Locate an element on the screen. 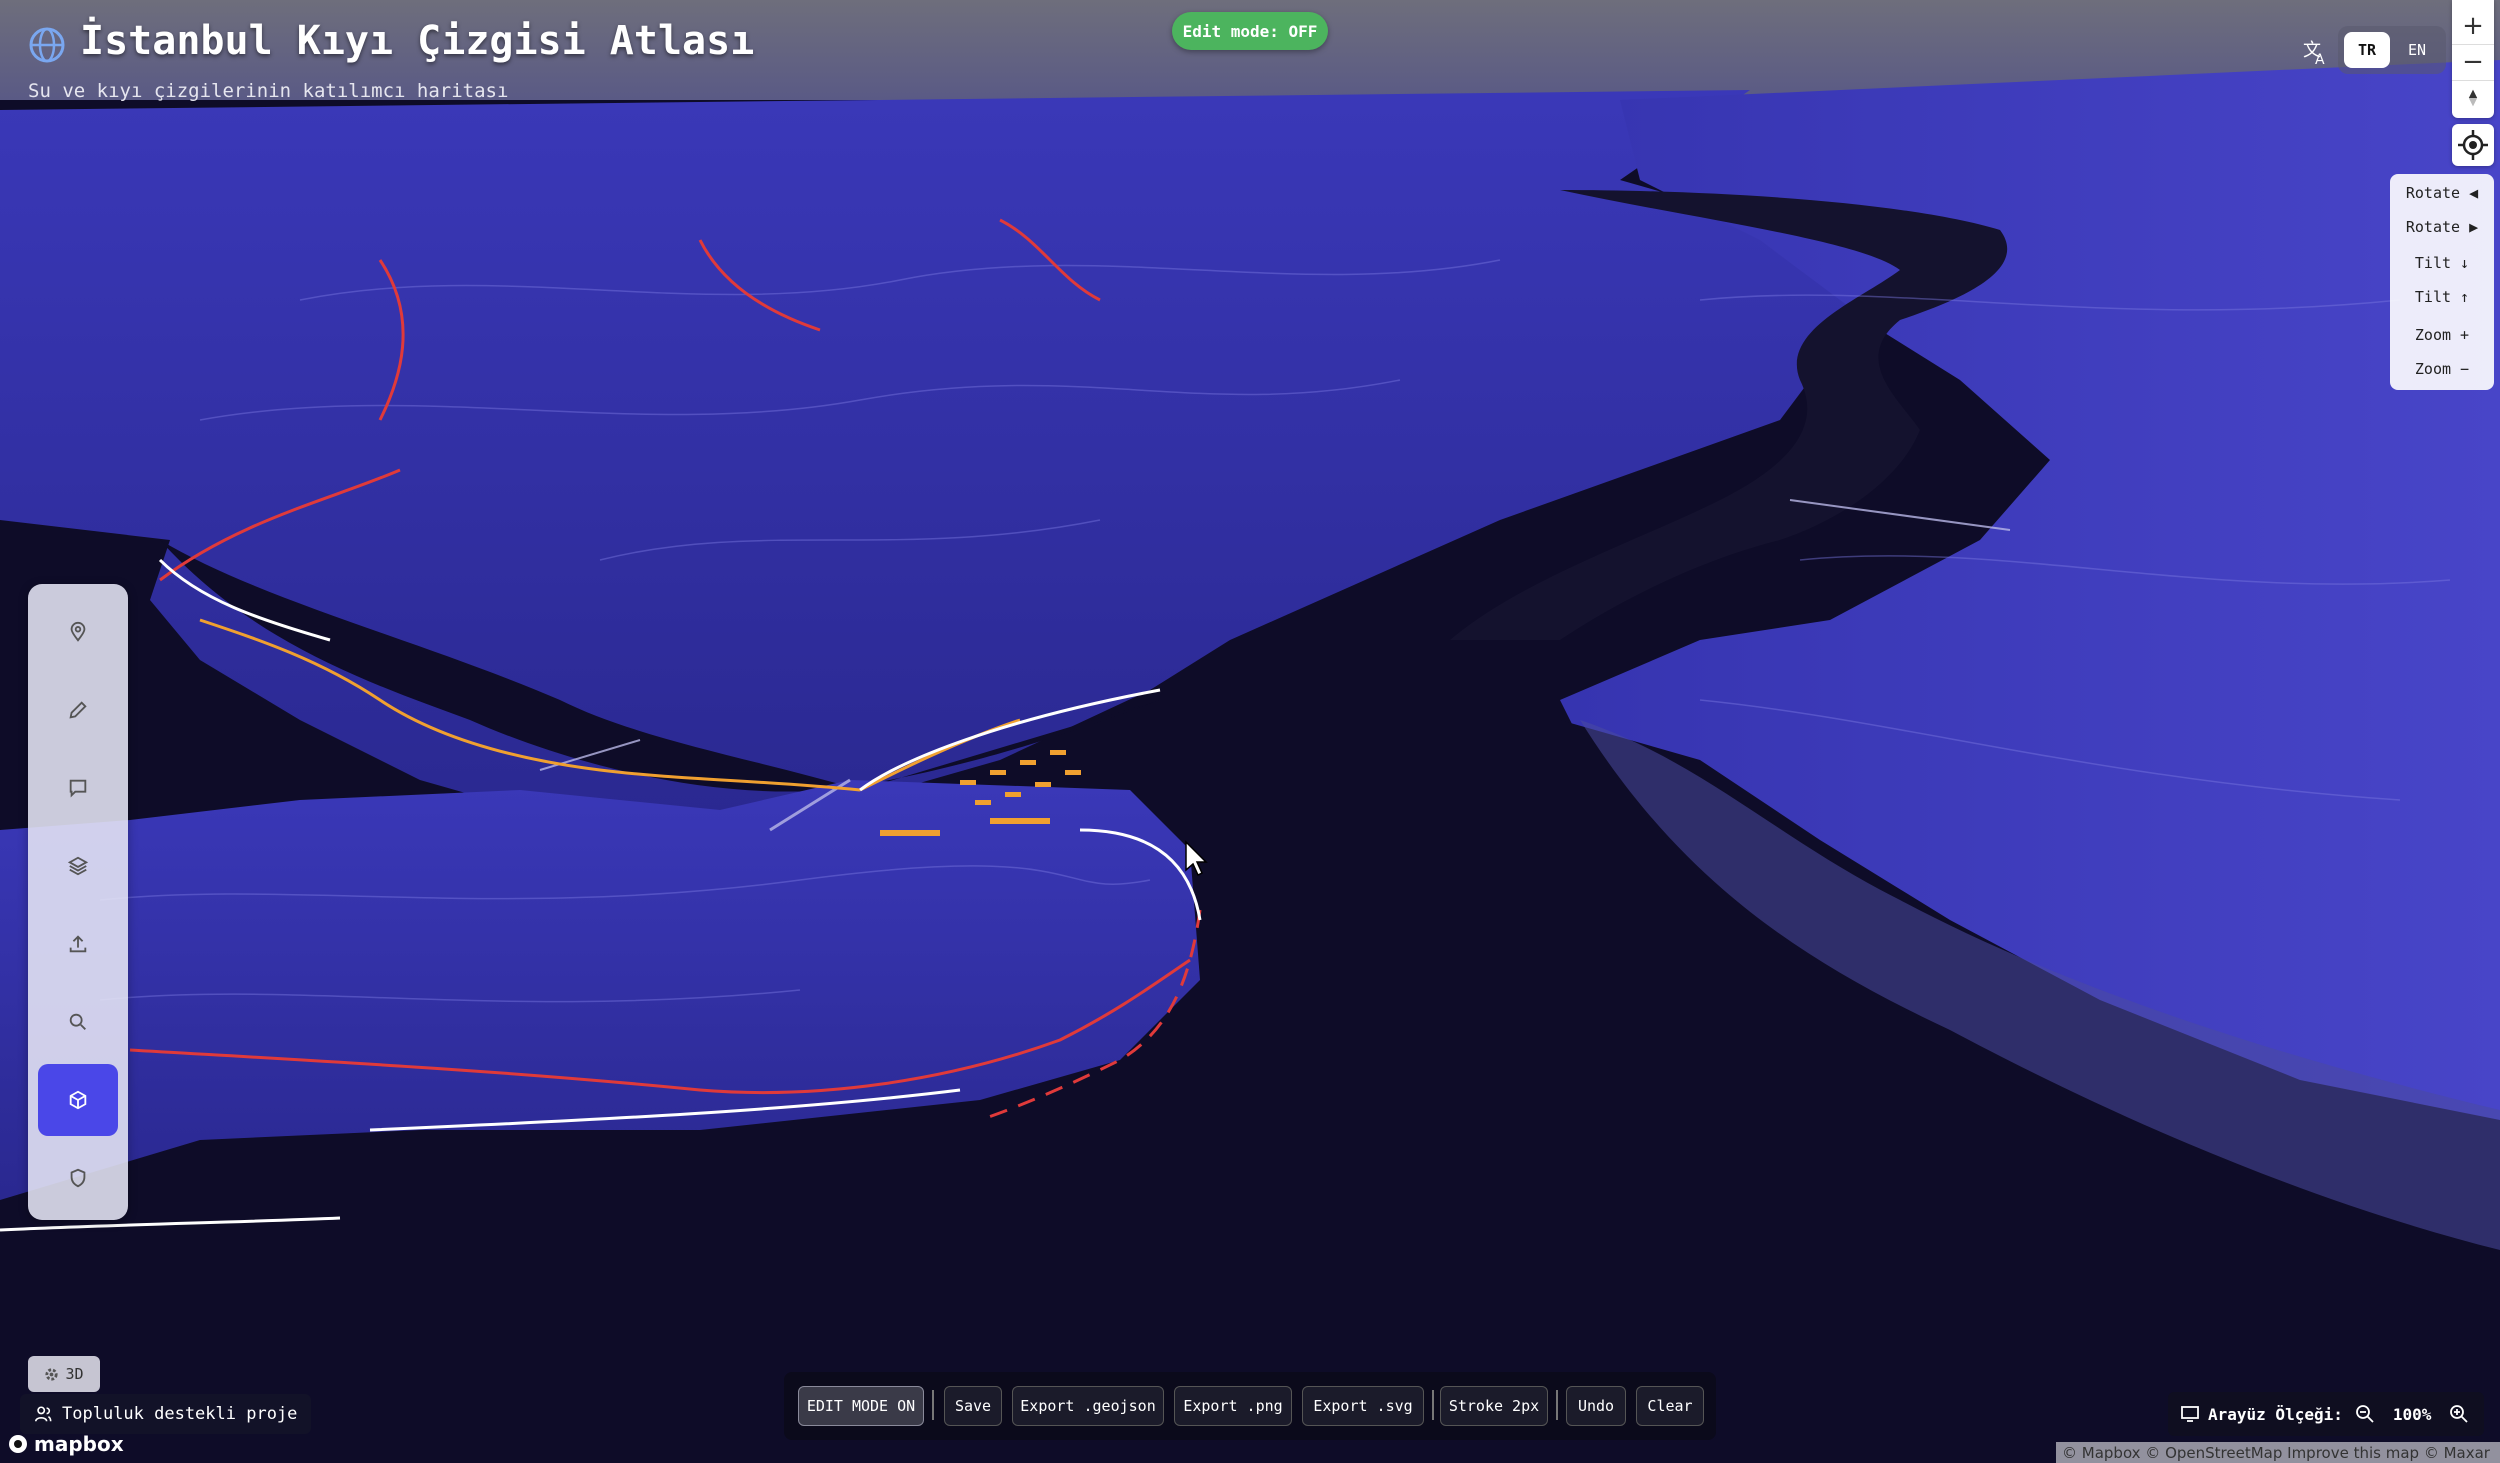  export-geojson-button: Export .geojson is located at coordinates (1088, 1406).